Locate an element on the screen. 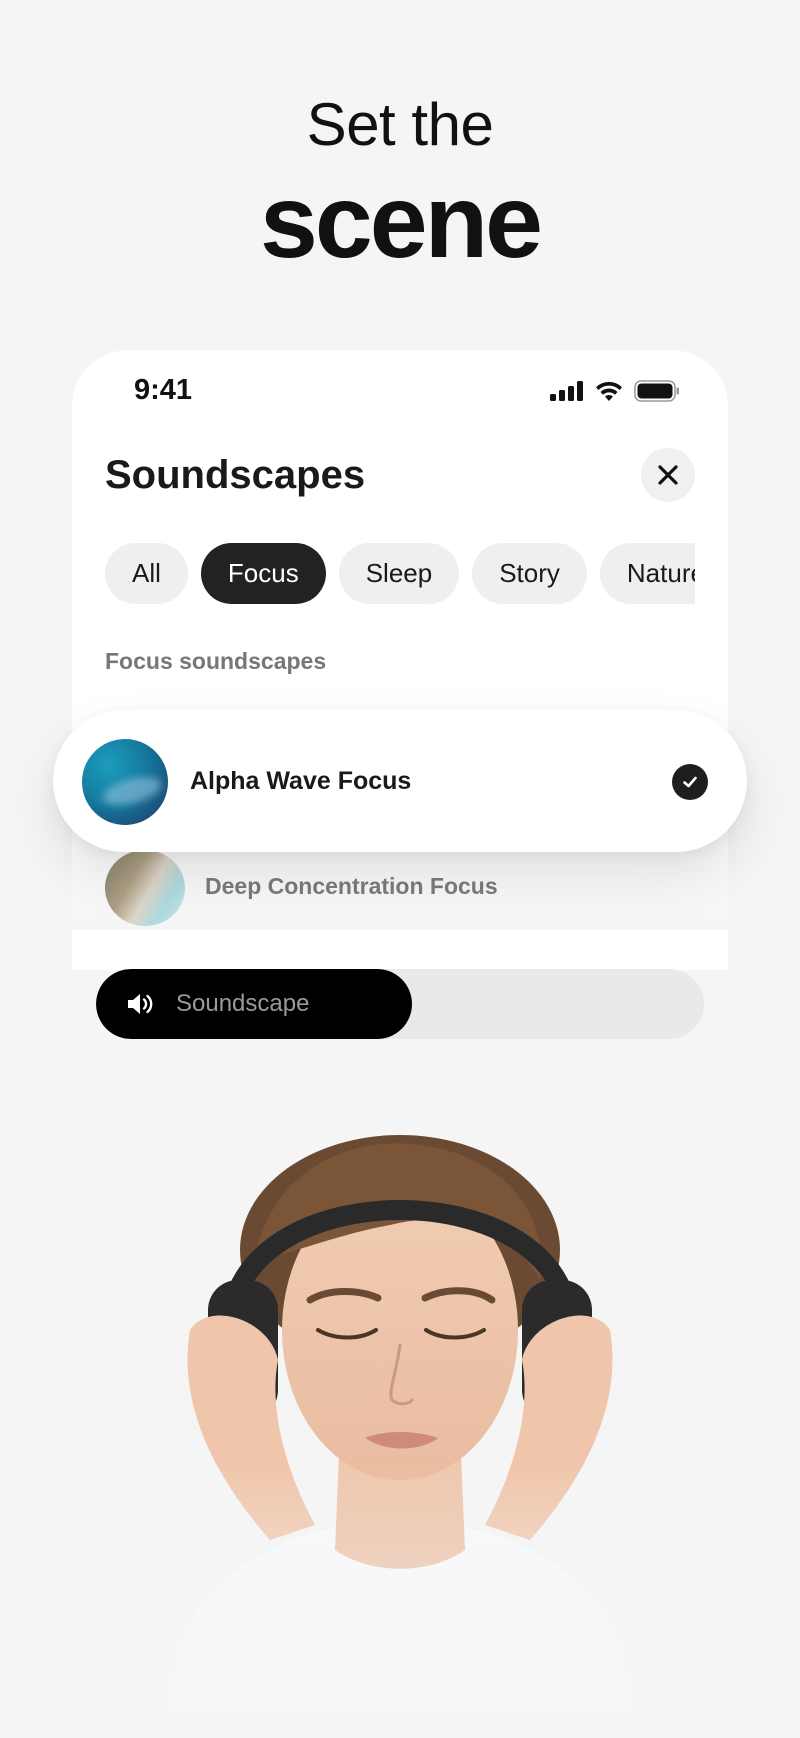 The width and height of the screenshot is (800, 1738). filter-chips: All Focus Sleep Story Nature is located at coordinates (400, 574).